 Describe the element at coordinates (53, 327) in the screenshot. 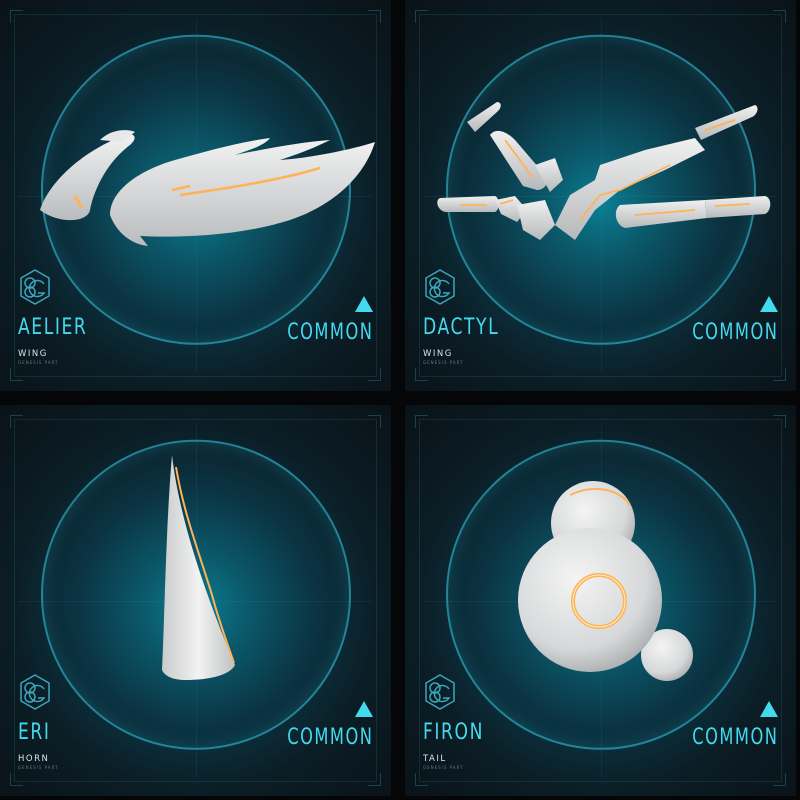

I see `part-name: AELIER` at that location.